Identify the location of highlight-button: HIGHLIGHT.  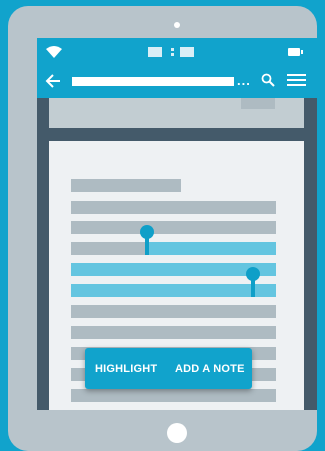
(126, 369).